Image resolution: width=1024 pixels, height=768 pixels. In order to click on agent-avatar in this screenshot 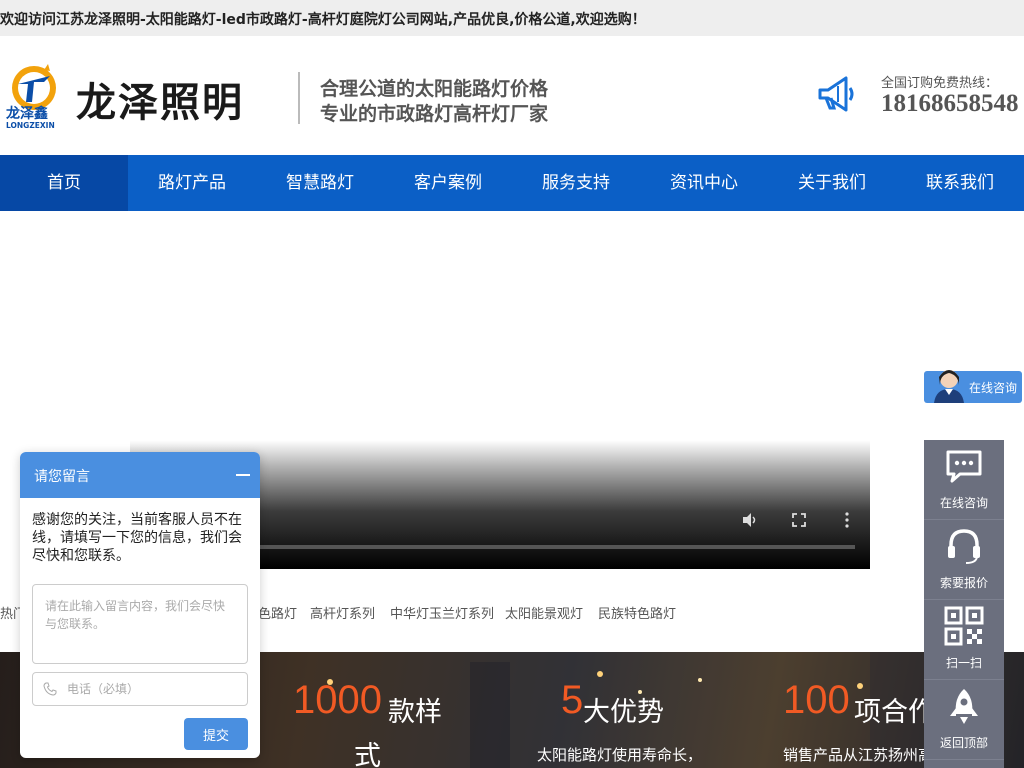, I will do `click(949, 386)`.